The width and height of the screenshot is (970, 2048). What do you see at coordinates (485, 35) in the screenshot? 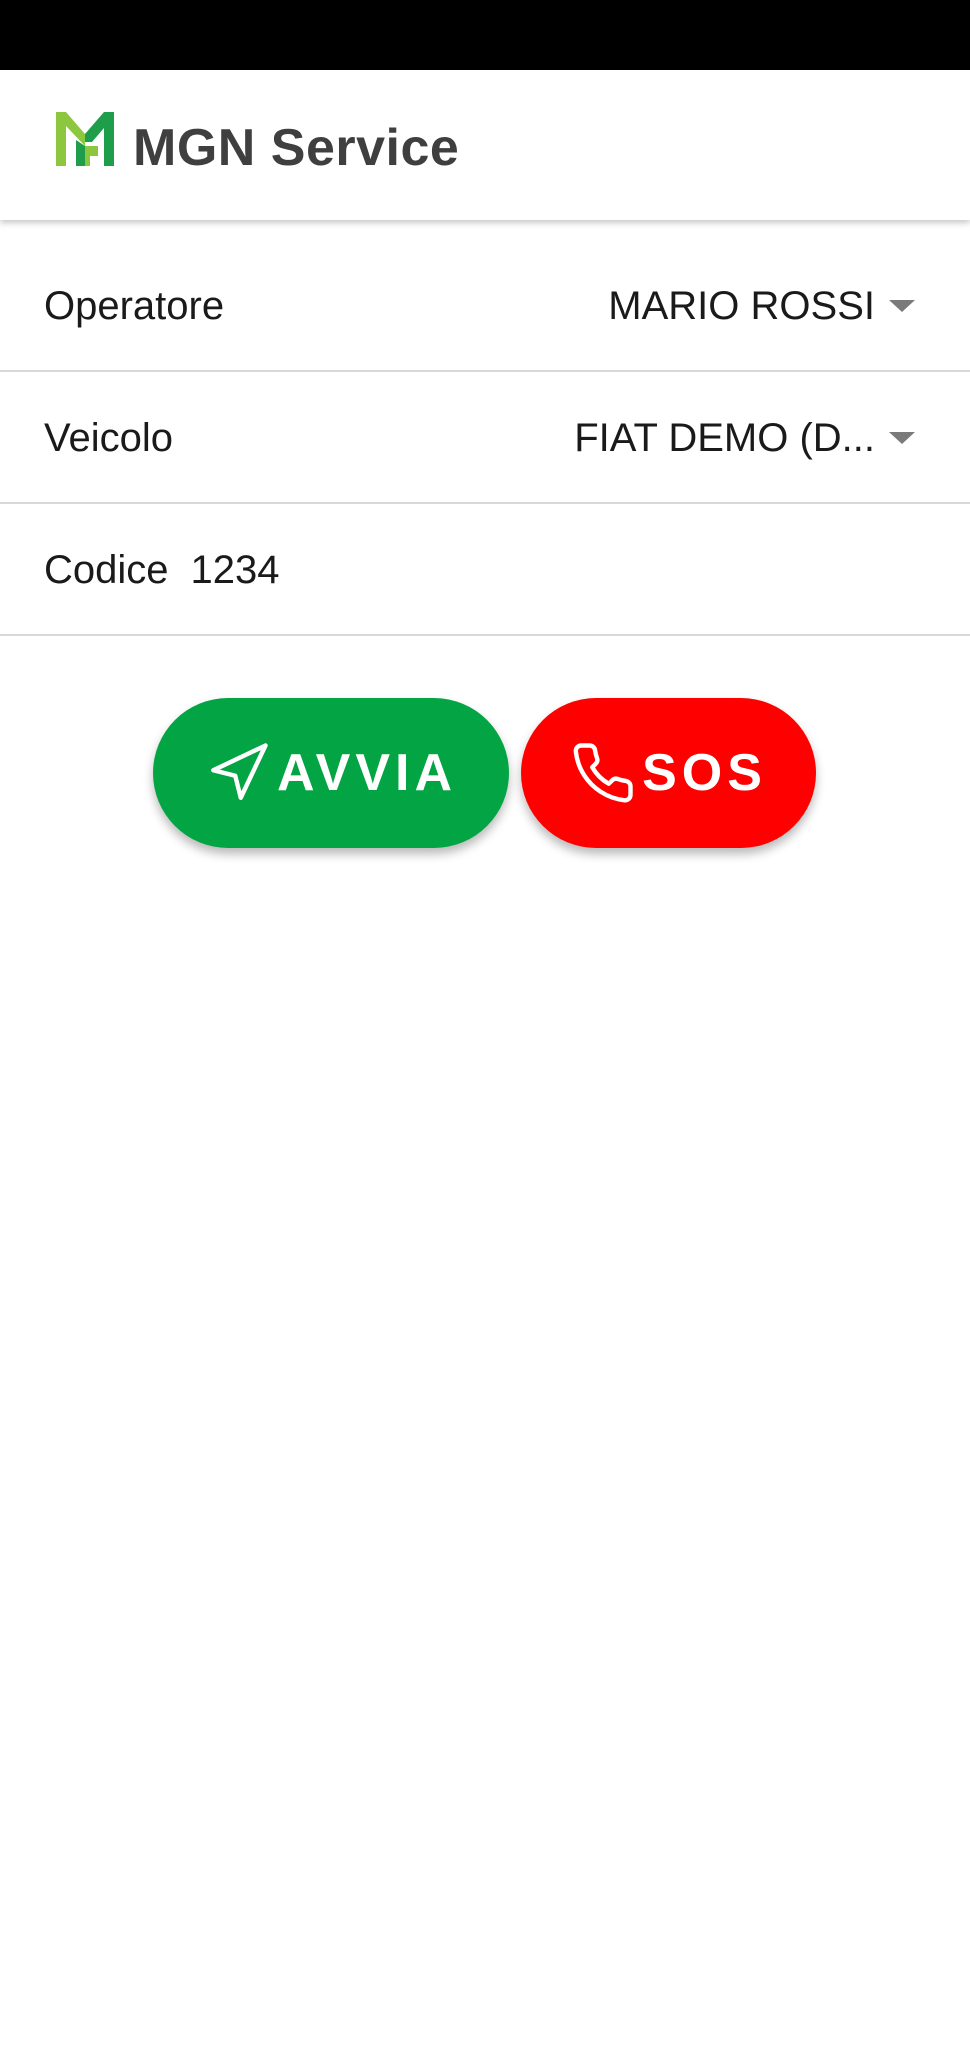
I see `status-bar` at bounding box center [485, 35].